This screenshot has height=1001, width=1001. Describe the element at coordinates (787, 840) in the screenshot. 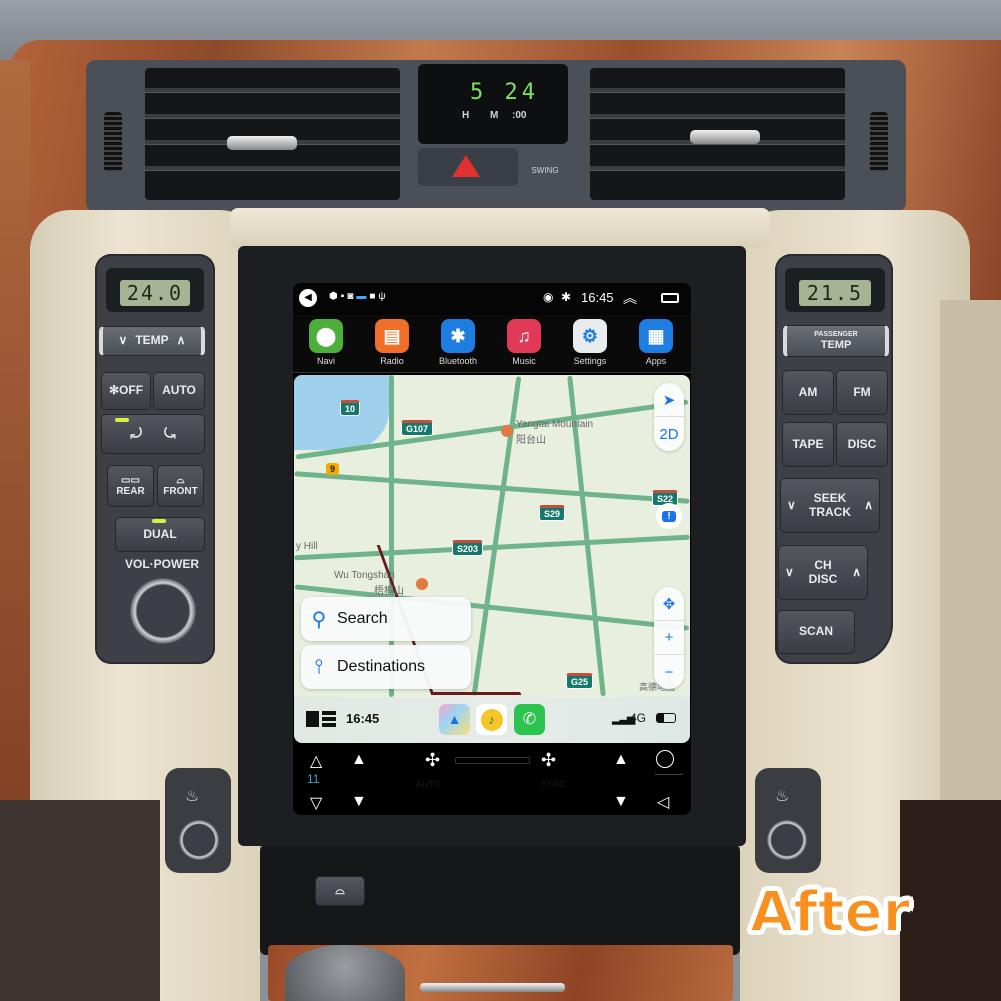

I see `passenger-seat-heat-knob` at that location.